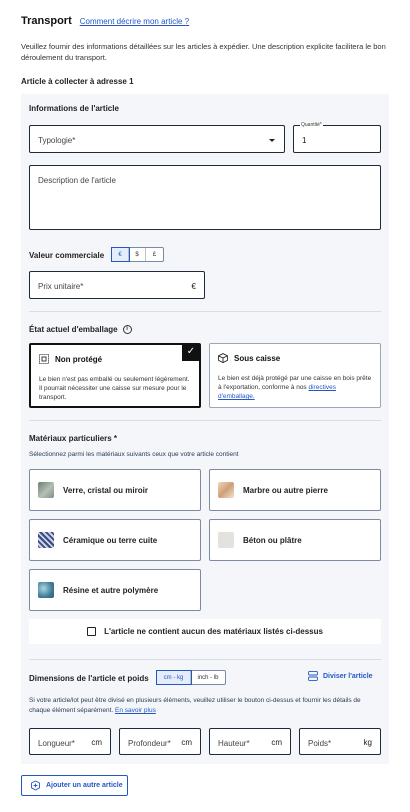 This screenshot has width=410, height=812. I want to click on unit-system-selector: cm - kg inch - lb, so click(191, 677).